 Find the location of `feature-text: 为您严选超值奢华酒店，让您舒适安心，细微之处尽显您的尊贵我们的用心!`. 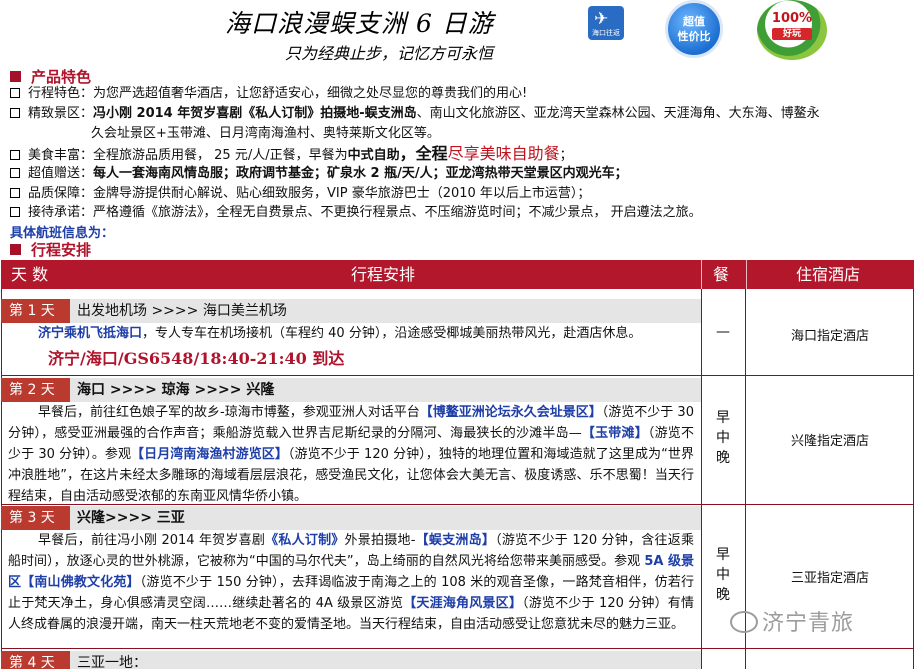

feature-text: 为您严选超值奢华酒店，让您舒适安心，细微之处尽显您的尊贵我们的用心! is located at coordinates (310, 93).